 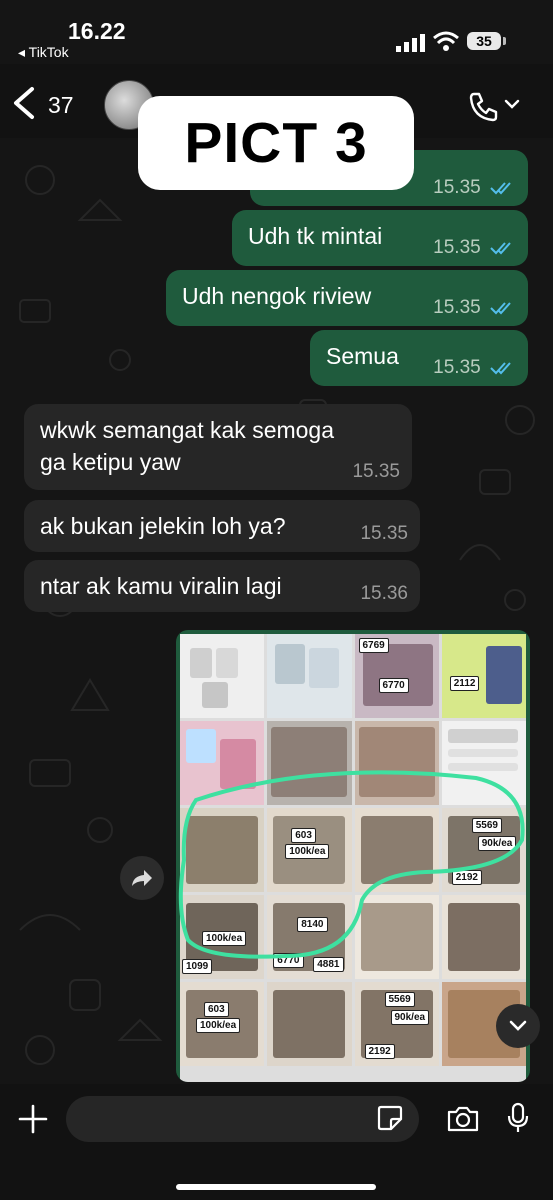 What do you see at coordinates (379, 1051) in the screenshot?
I see `price-label: 2192` at bounding box center [379, 1051].